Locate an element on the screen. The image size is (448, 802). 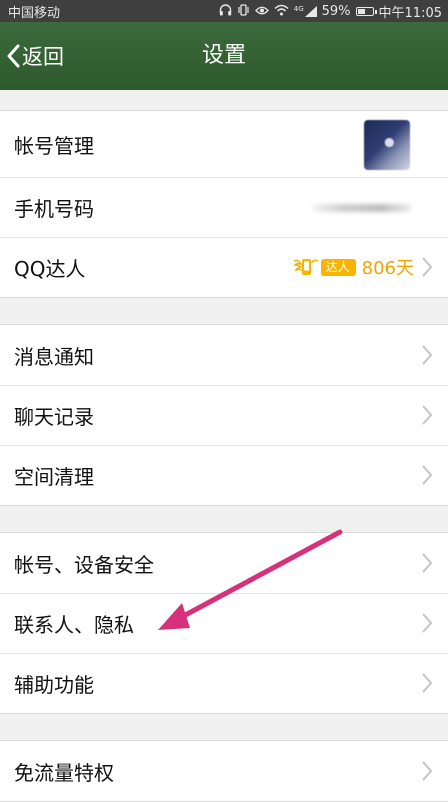
row-label: 帐号、设备安全 is located at coordinates (84, 564).